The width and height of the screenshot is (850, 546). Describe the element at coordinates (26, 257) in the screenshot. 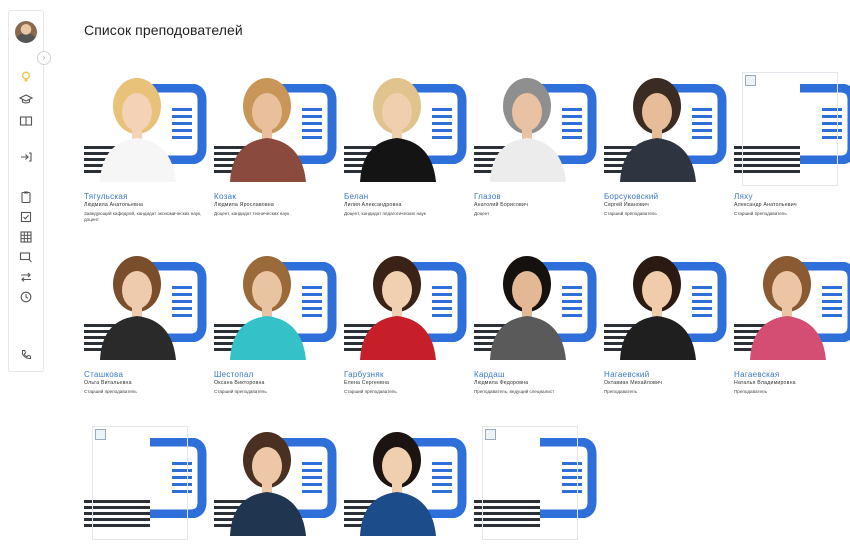

I see `monitor-icon` at that location.